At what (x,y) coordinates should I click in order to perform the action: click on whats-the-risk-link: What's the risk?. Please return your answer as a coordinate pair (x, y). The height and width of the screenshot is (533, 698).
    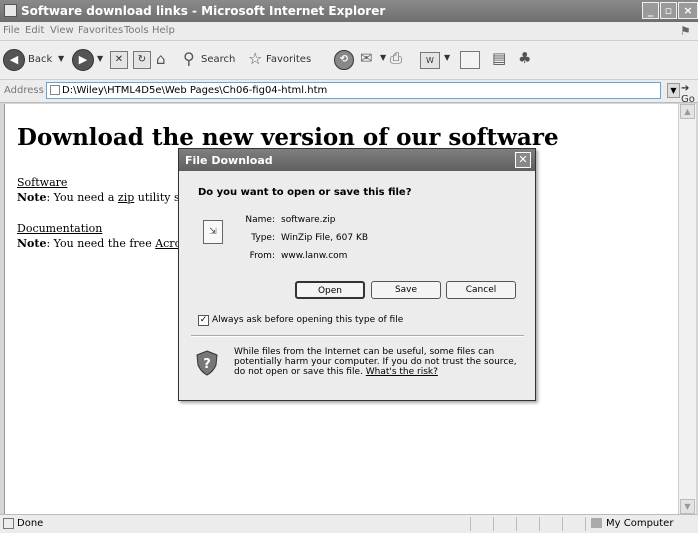
    Looking at the image, I should click on (402, 372).